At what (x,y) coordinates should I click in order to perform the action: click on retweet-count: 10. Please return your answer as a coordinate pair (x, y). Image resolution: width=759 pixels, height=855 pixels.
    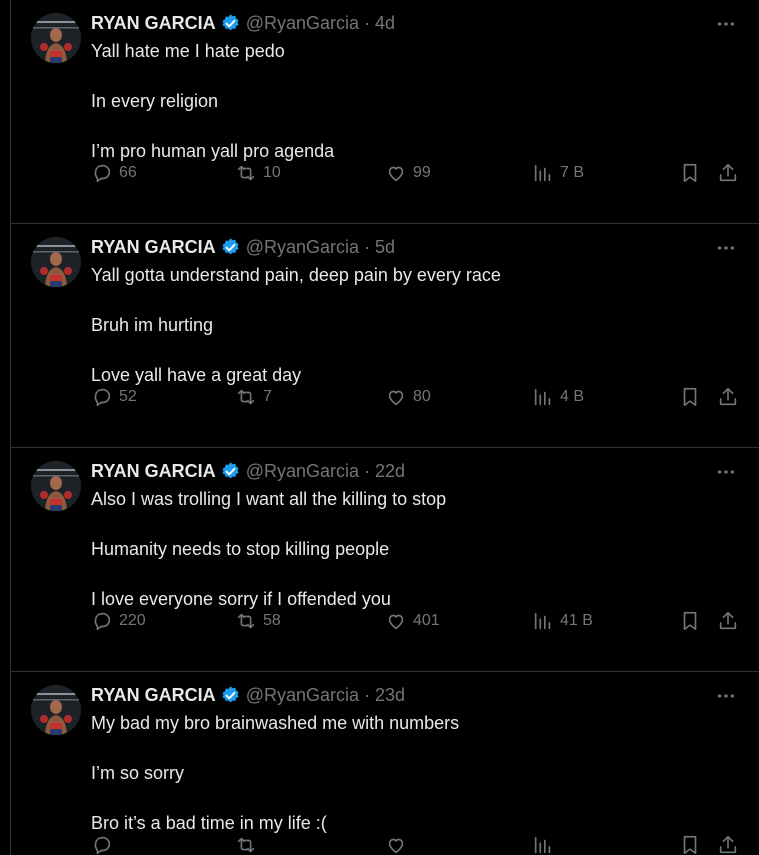
    Looking at the image, I should click on (272, 172).